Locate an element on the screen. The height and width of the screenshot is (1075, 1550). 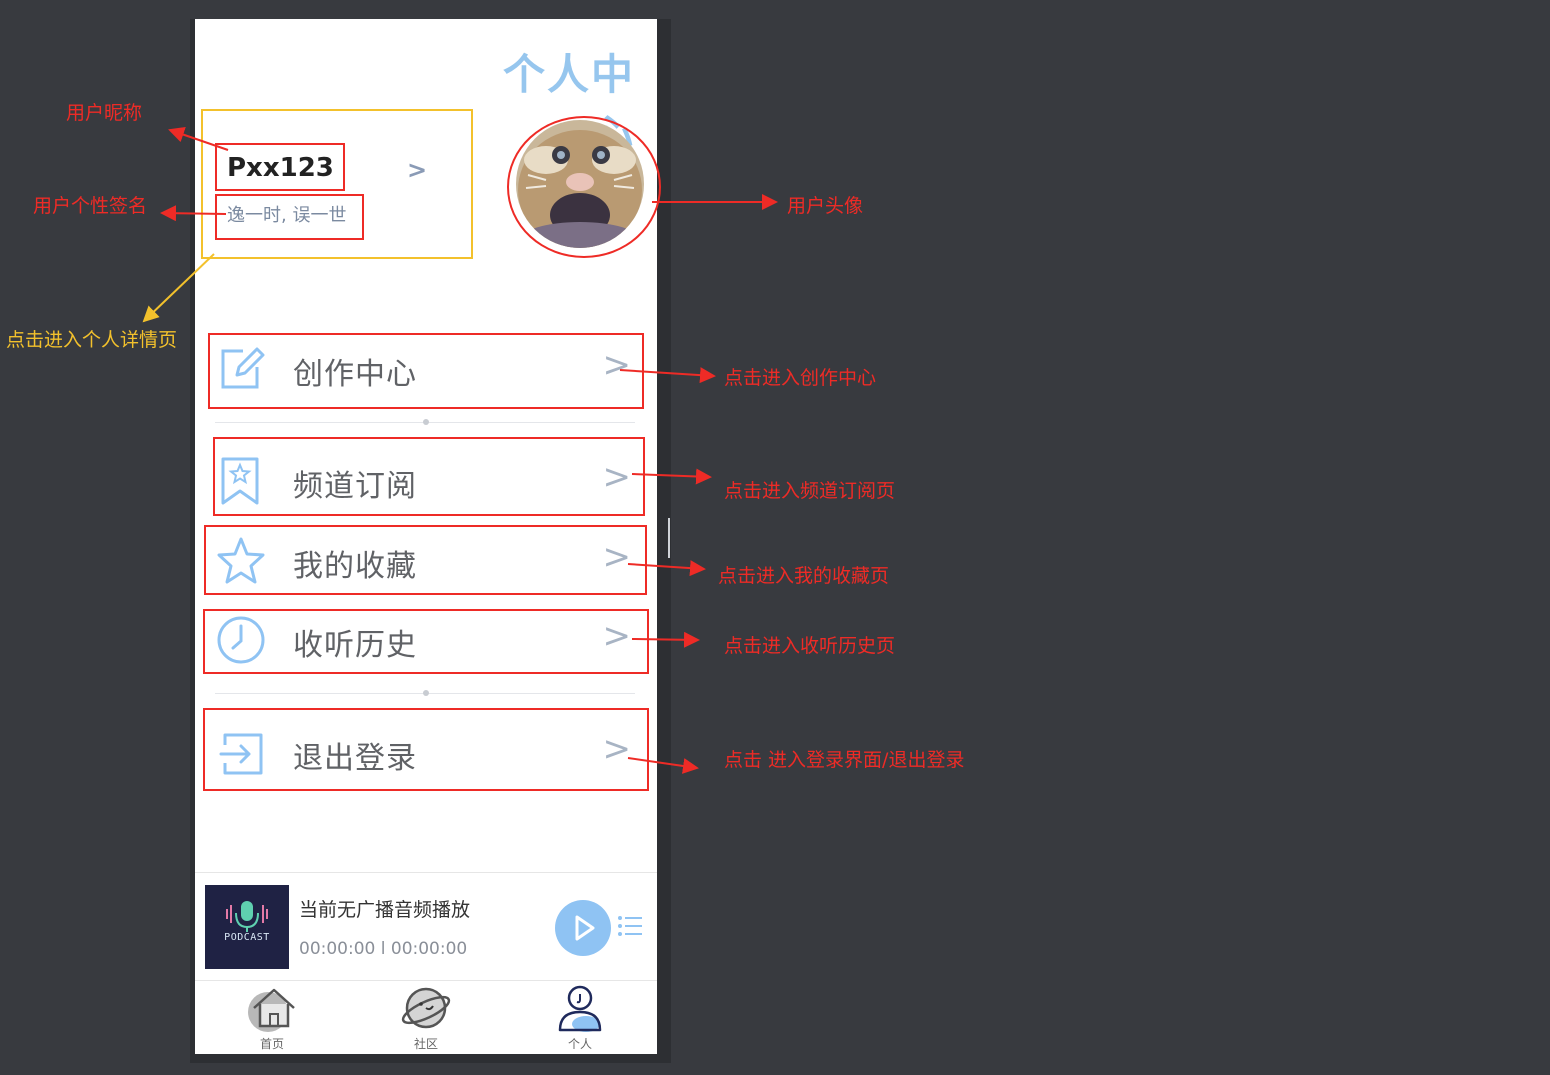
annotation-label-avatar: 用户头像 is located at coordinates (825, 206).